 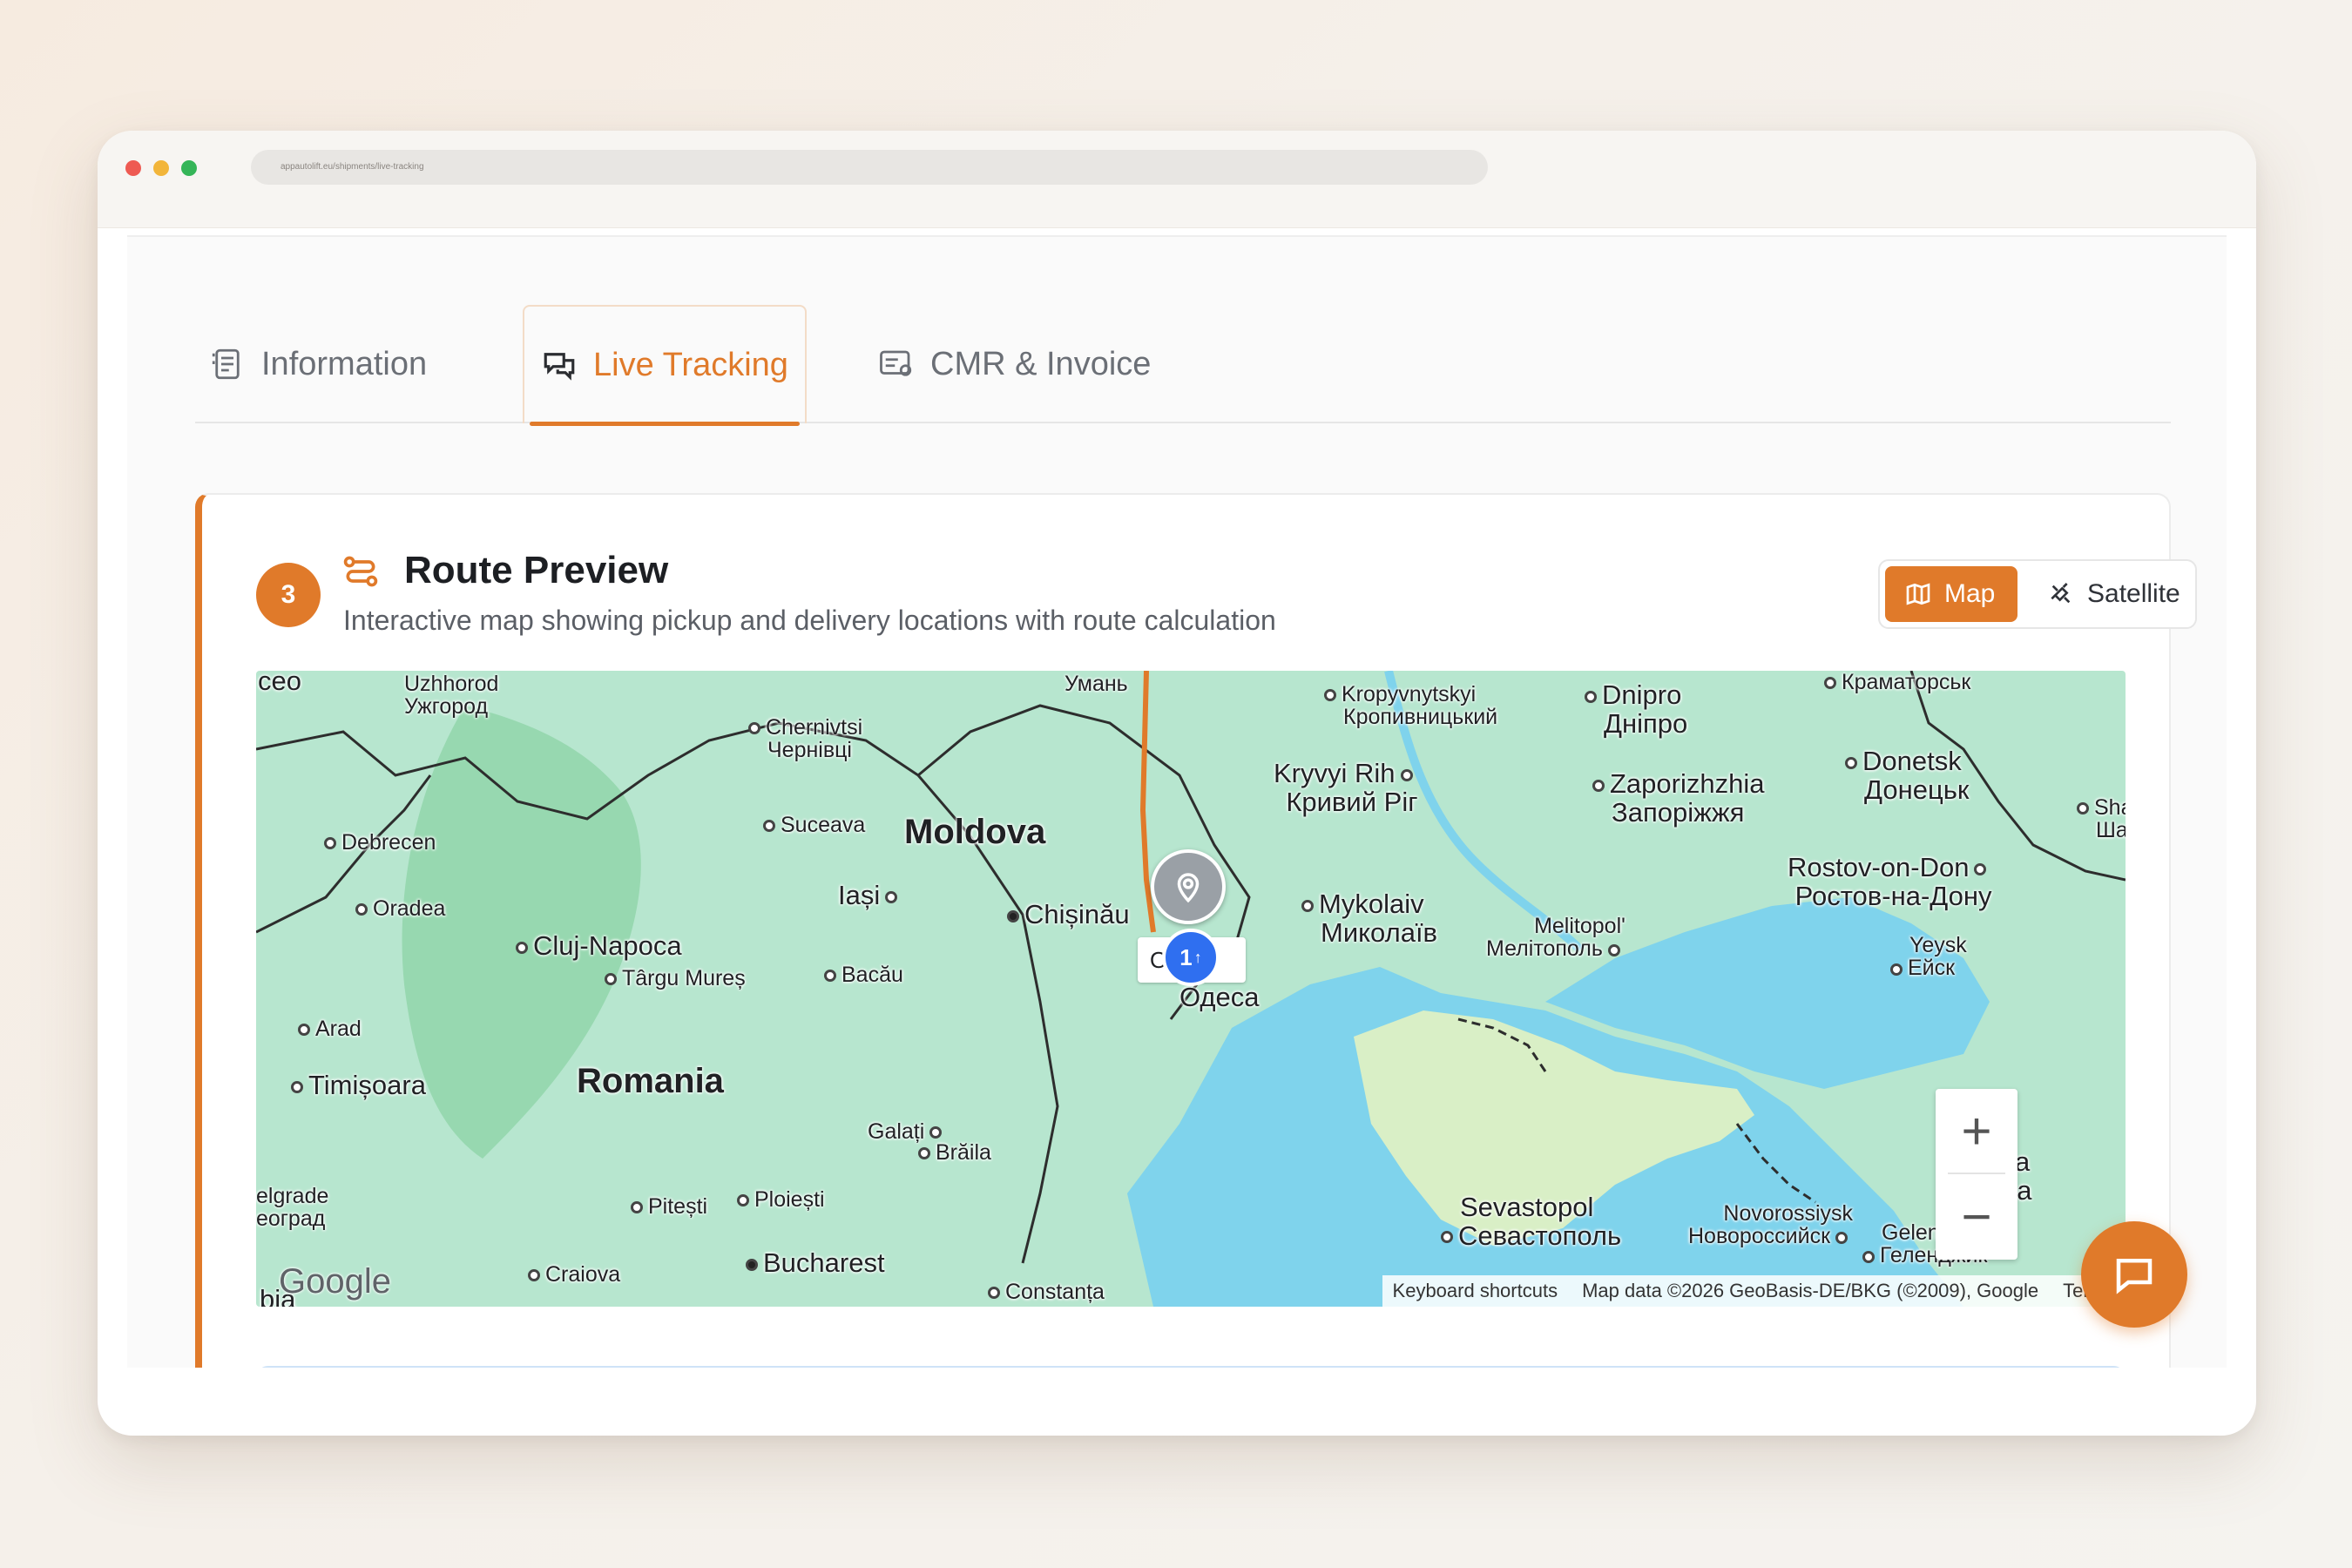 I want to click on map-label-ceo: ceo, so click(x=279, y=683).